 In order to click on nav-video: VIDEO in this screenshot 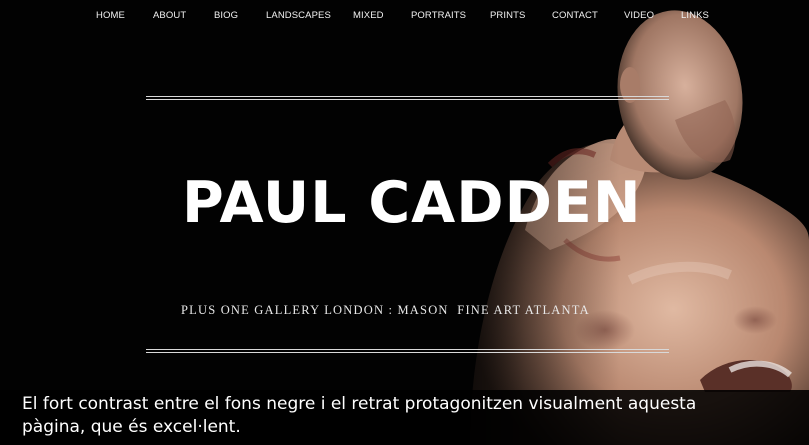, I will do `click(639, 15)`.